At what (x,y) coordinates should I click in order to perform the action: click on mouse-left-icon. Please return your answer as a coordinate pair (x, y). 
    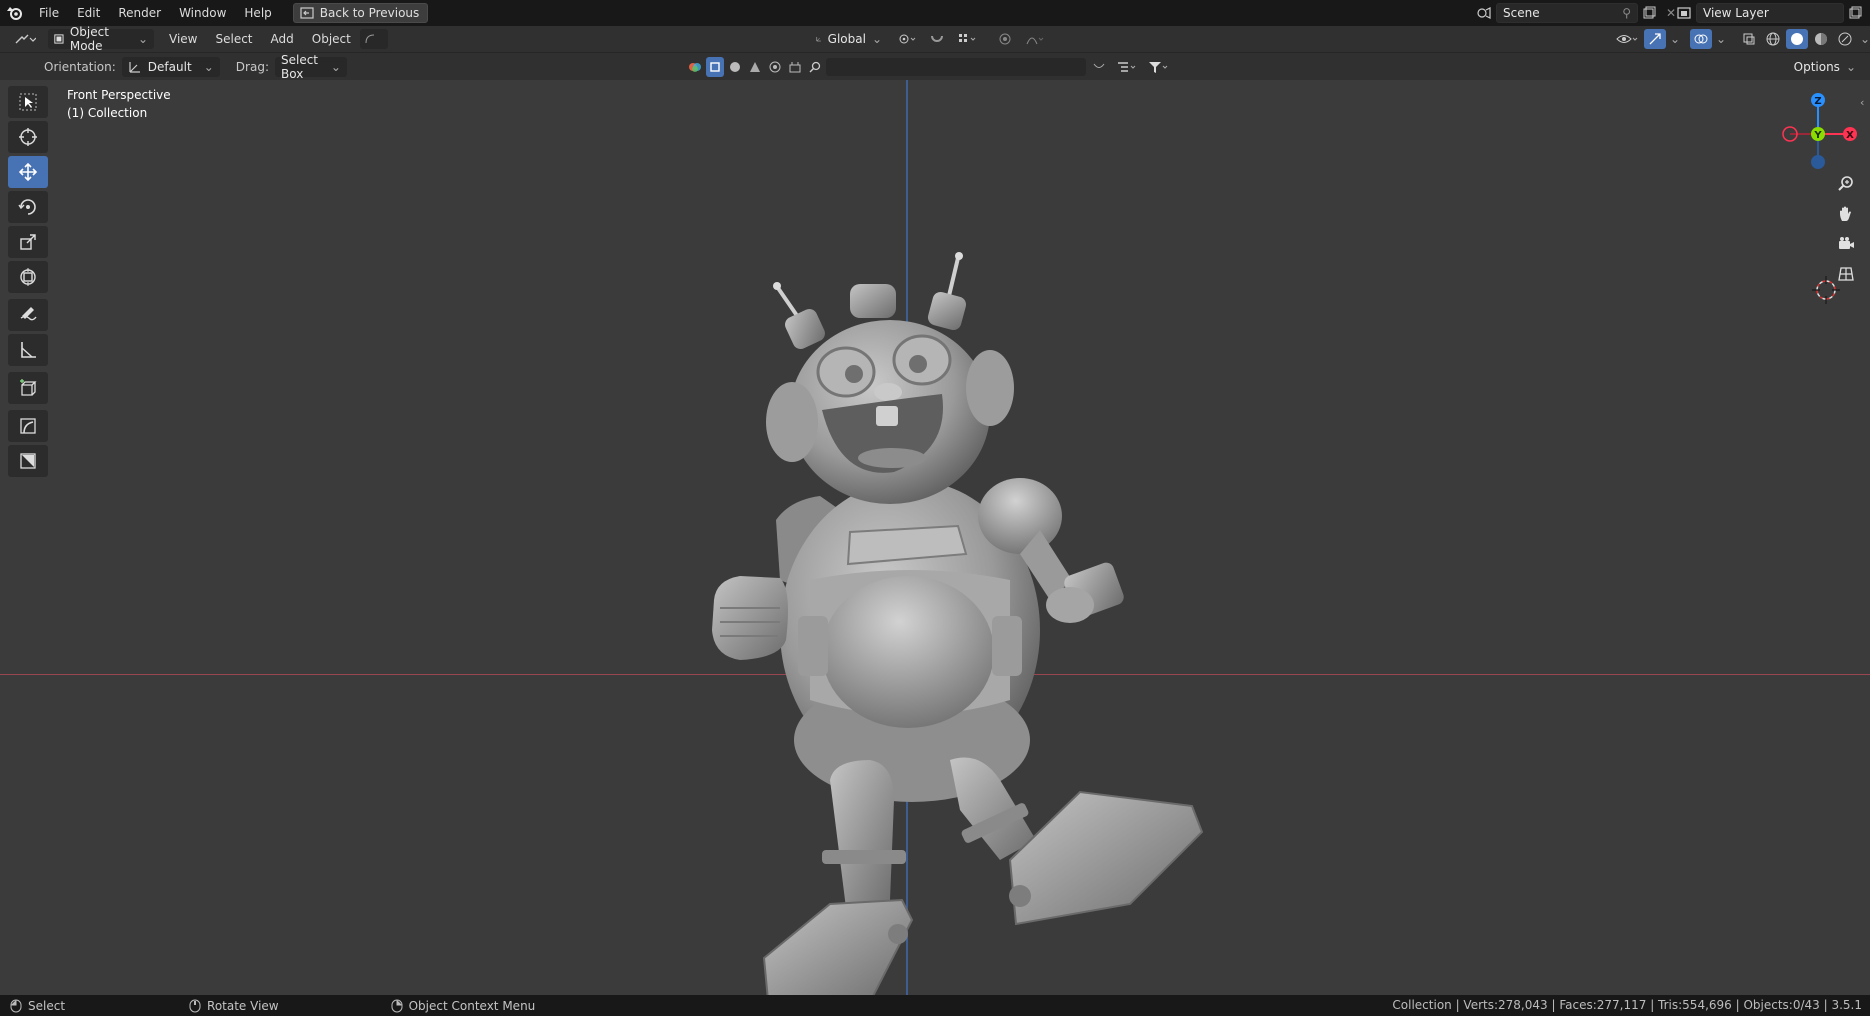
    Looking at the image, I should click on (16, 1005).